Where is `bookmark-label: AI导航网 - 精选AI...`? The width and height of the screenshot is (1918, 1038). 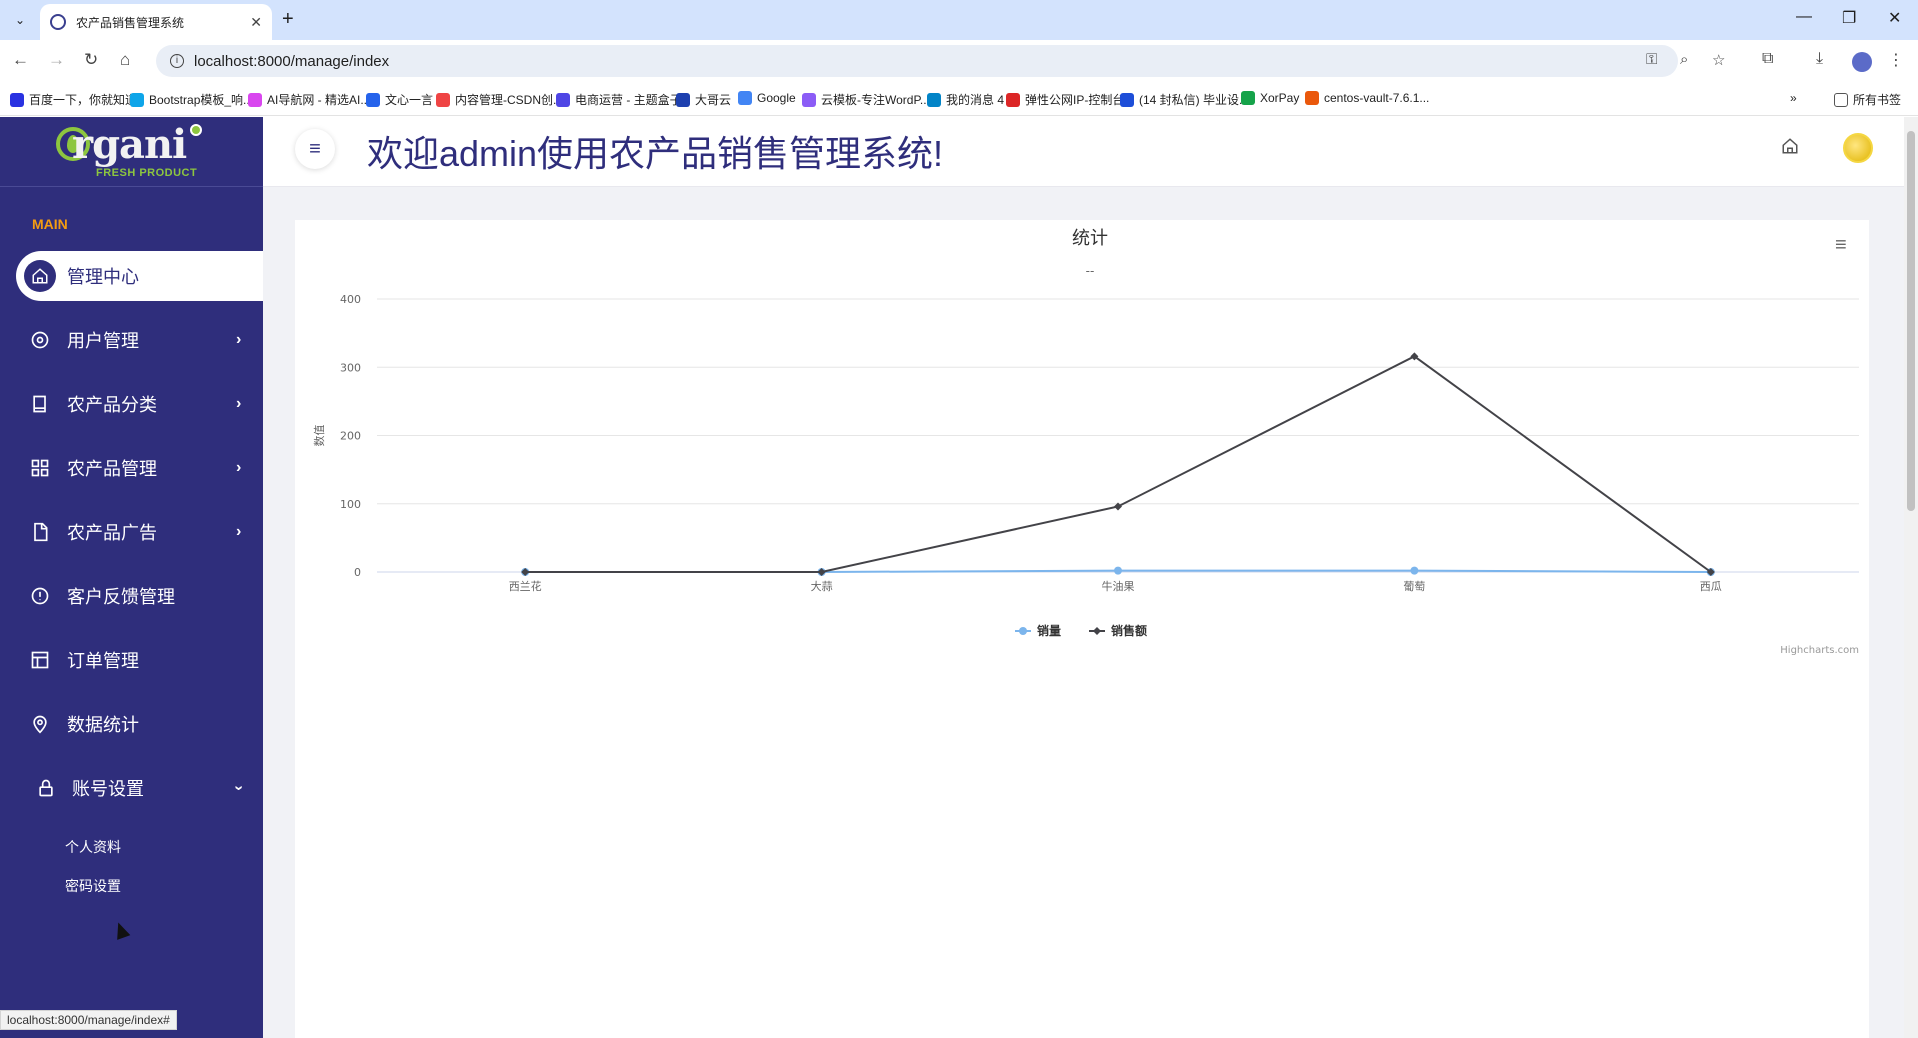
bookmark-label: AI导航网 - 精选AI... is located at coordinates (319, 100).